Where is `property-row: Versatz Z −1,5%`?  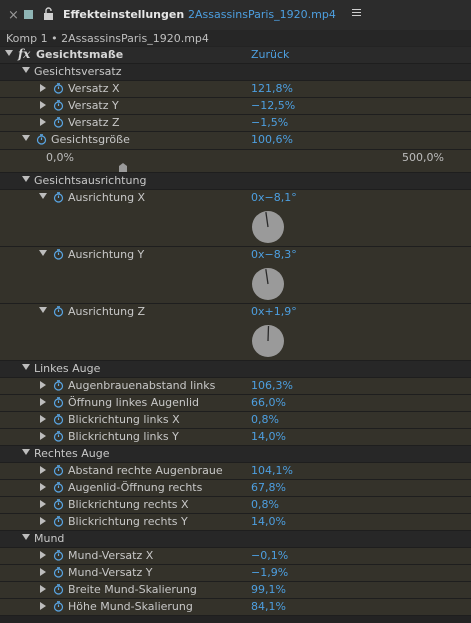
property-row: Versatz Z −1,5% is located at coordinates (235, 123).